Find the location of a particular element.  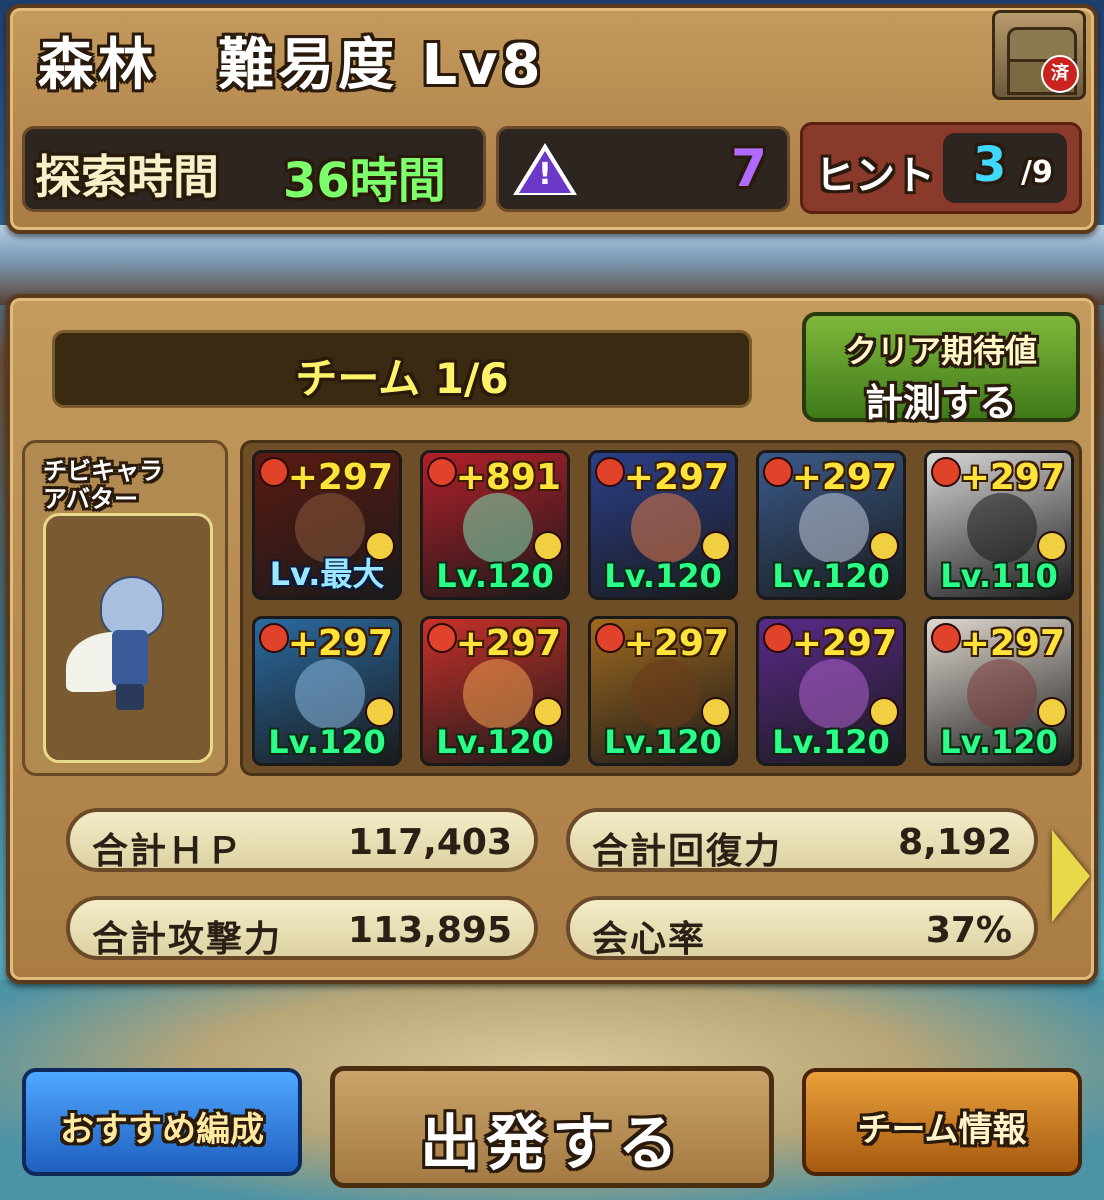

avatar-body is located at coordinates (130, 658).